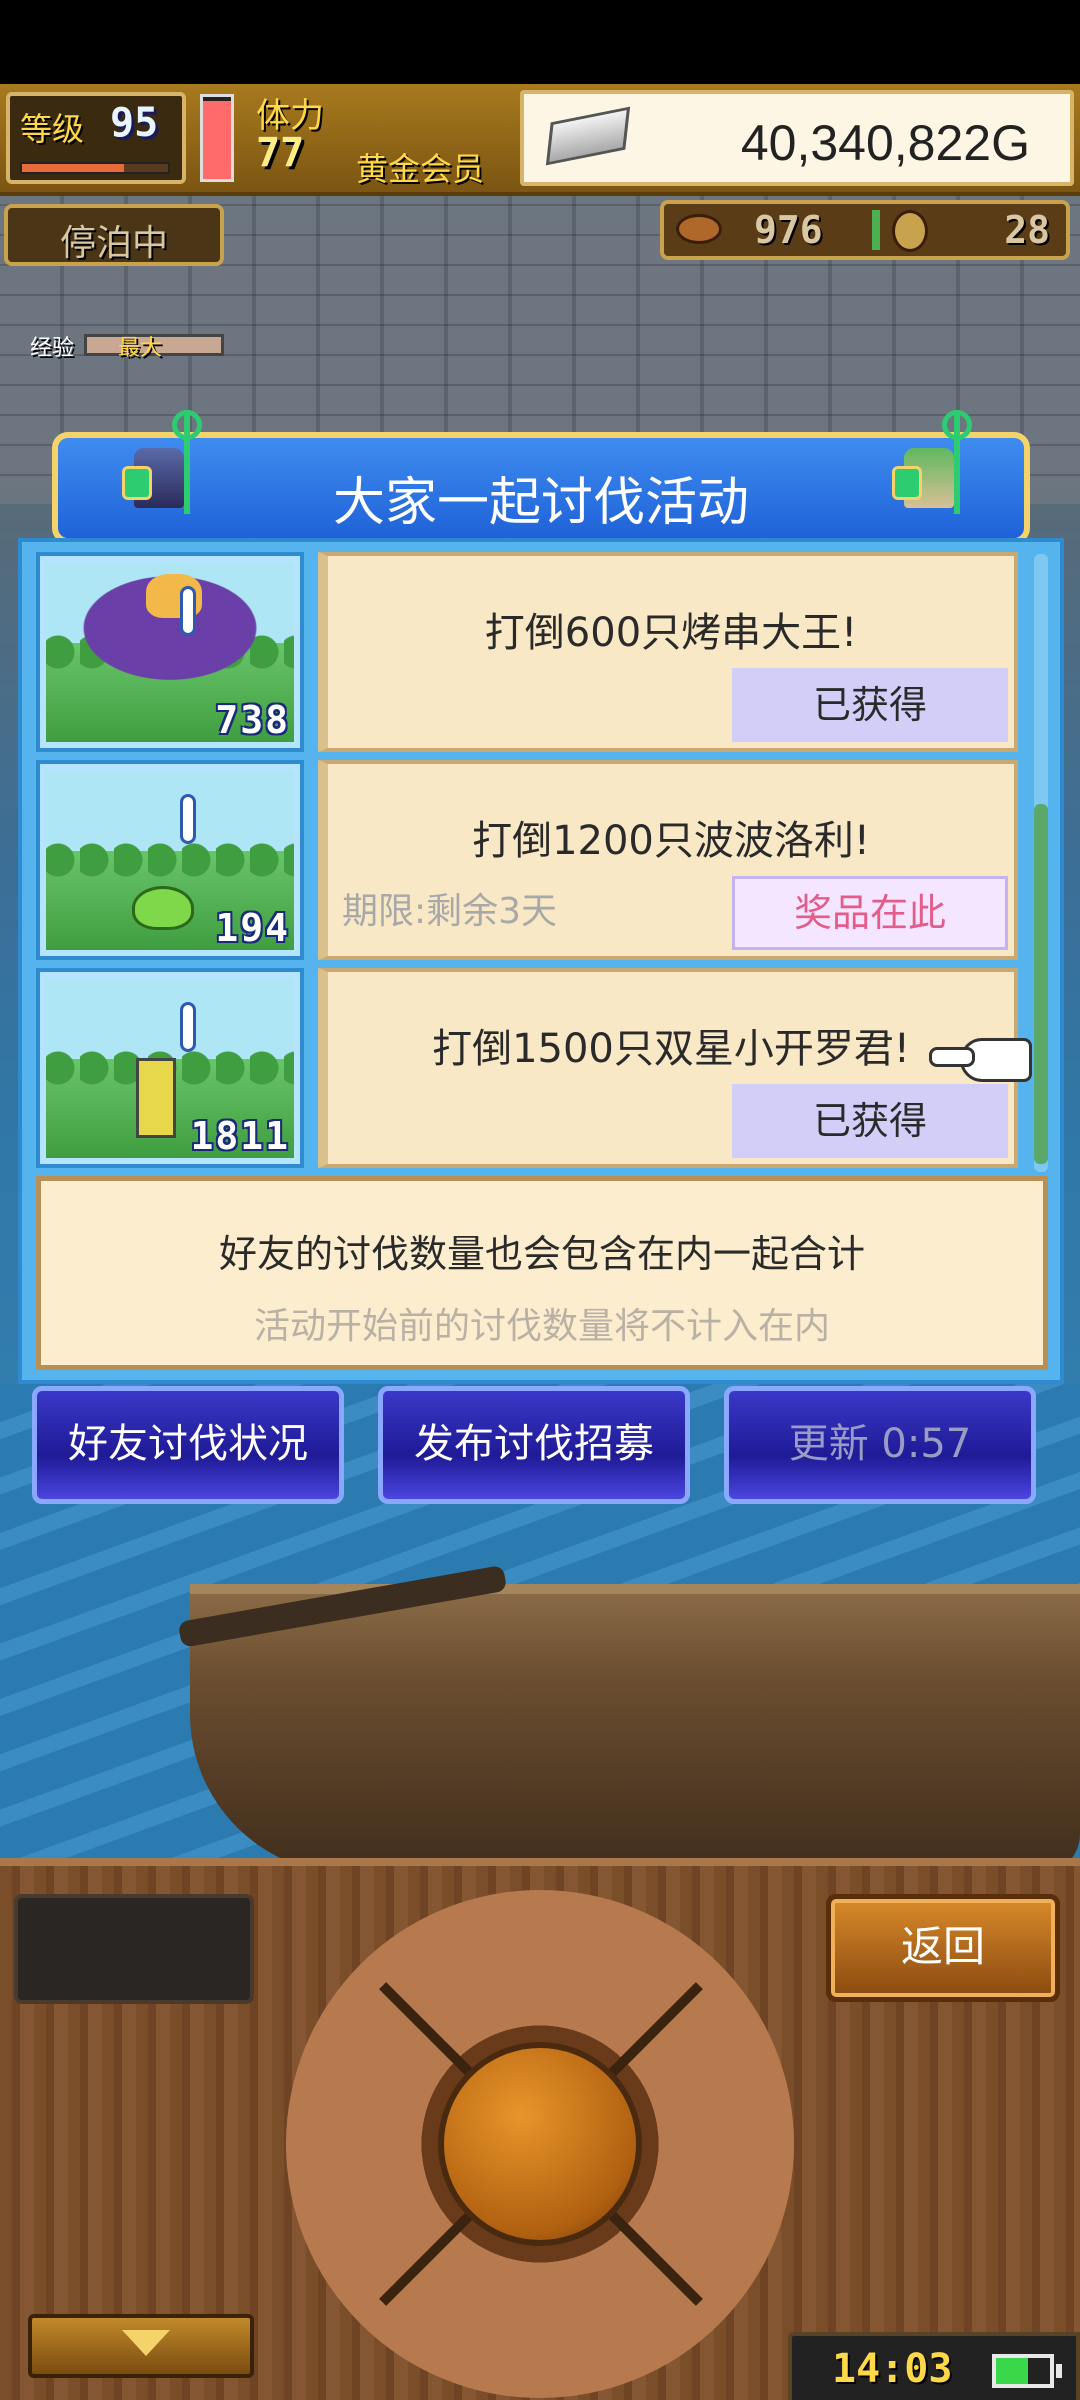 The image size is (1080, 2400). I want to click on level-progress-fill, so click(73, 168).